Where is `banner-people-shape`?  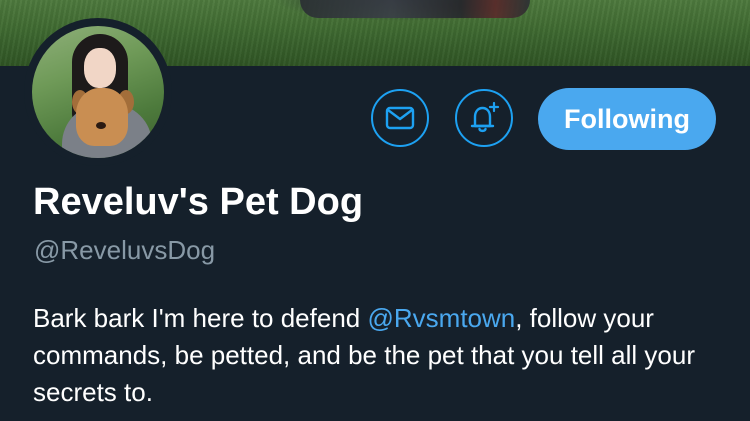
banner-people-shape is located at coordinates (415, 9).